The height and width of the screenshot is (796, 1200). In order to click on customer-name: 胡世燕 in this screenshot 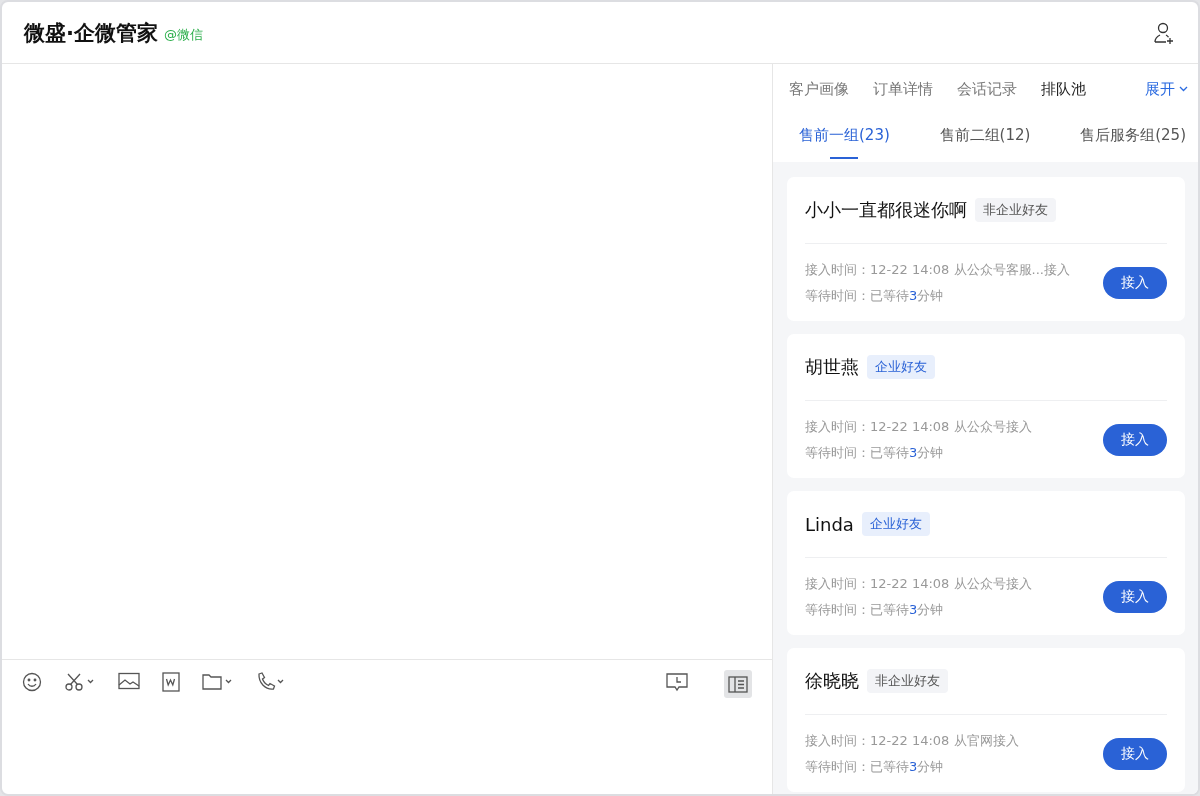, I will do `click(832, 367)`.